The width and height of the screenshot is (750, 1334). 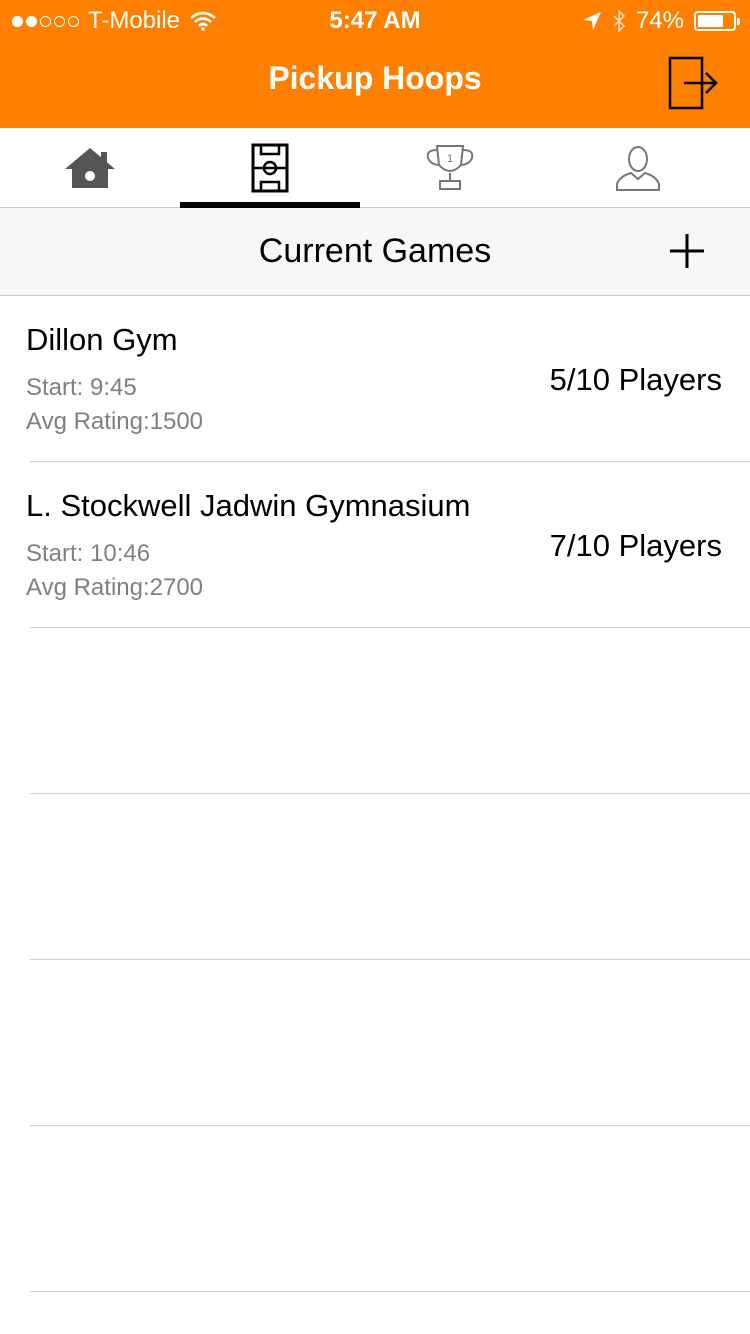 I want to click on status-right: 74%, so click(x=656, y=21).